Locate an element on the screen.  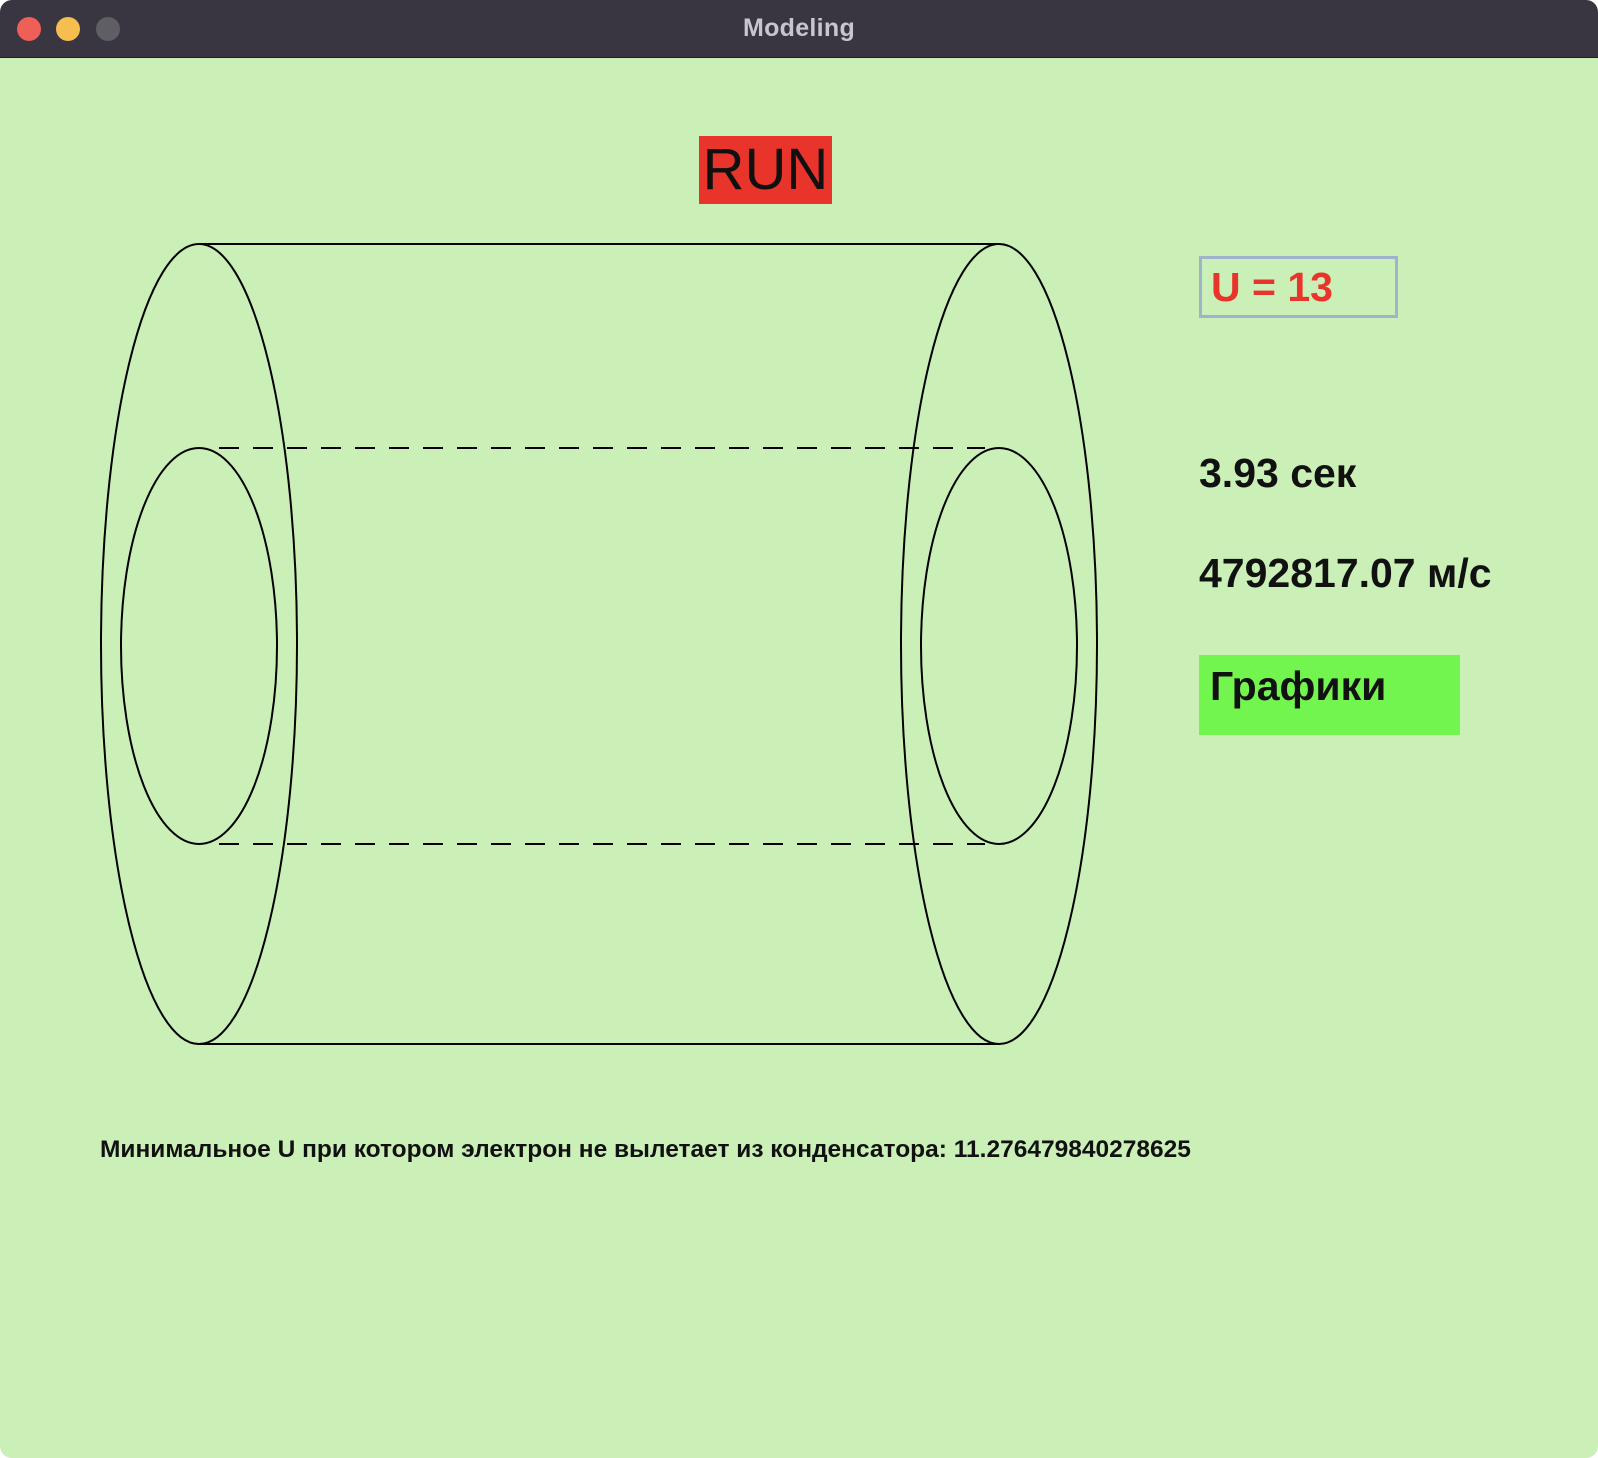
voltage-input: U = 13 is located at coordinates (1298, 287).